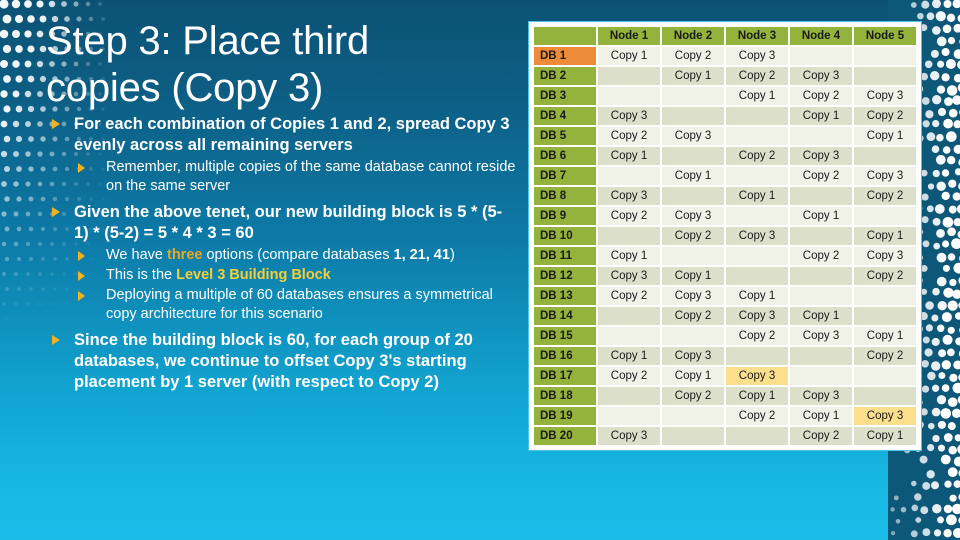 This screenshot has width=960, height=540. I want to click on row-header-db-7: DB 7, so click(565, 176).